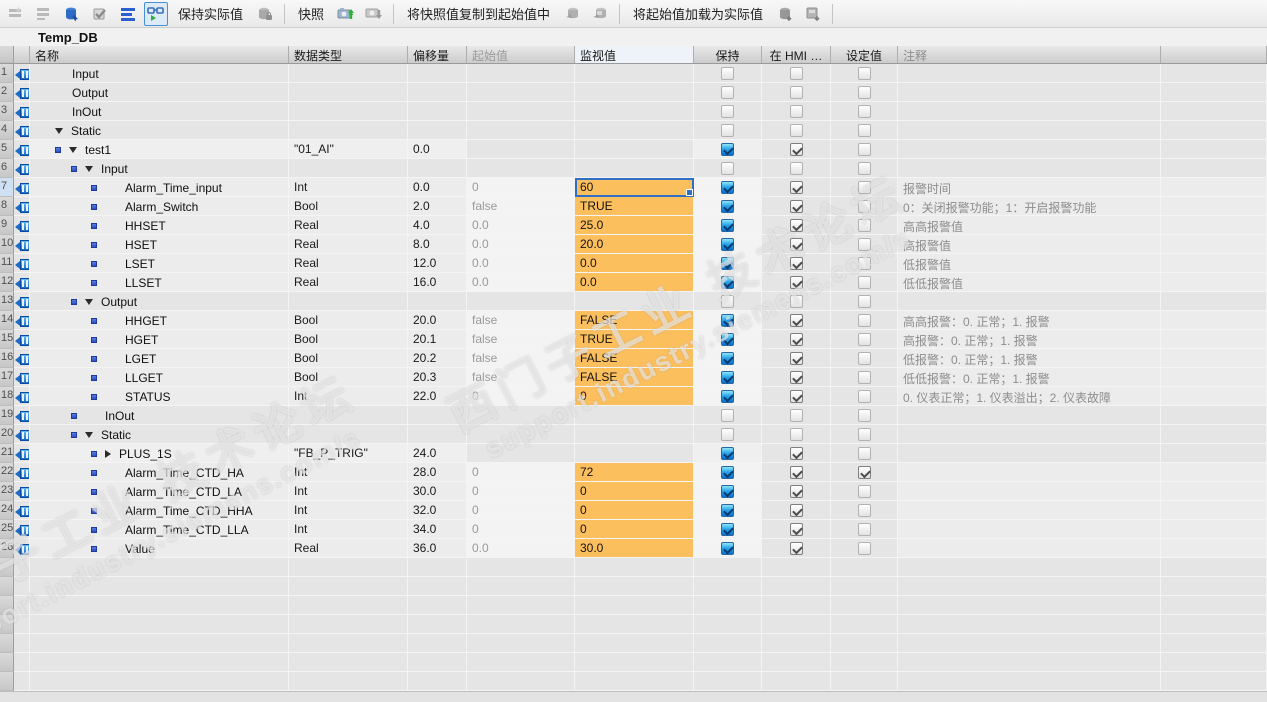 Image resolution: width=1267 pixels, height=702 pixels. I want to click on row-number: 21, so click(7, 453).